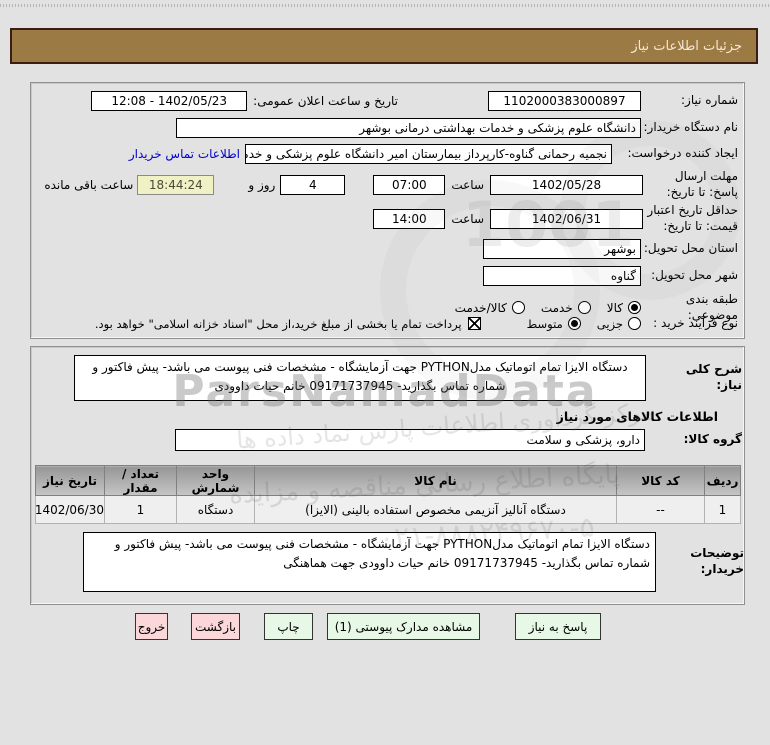 Image resolution: width=770 pixels, height=745 pixels. What do you see at coordinates (215, 509) in the screenshot?
I see `cell-count-unit: دستگاه` at bounding box center [215, 509].